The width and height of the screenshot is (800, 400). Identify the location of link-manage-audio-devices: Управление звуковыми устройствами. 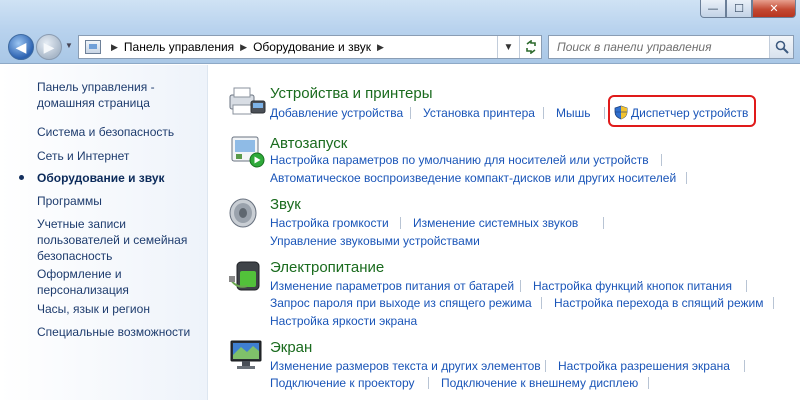
(375, 241).